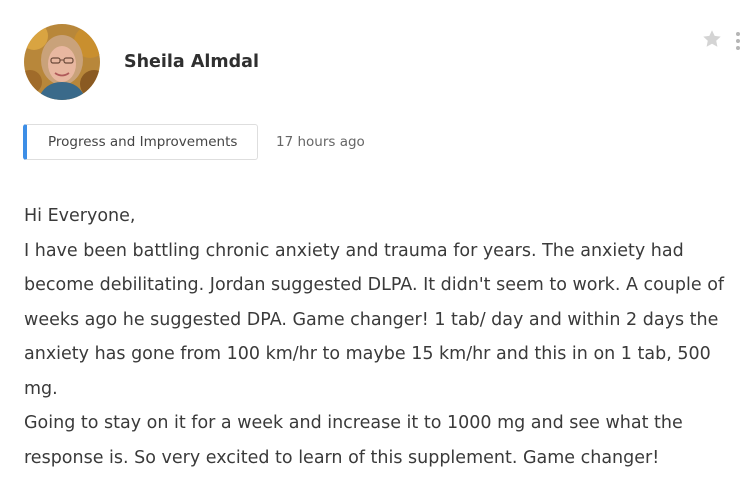  Describe the element at coordinates (62, 62) in the screenshot. I see `author-avatar` at that location.